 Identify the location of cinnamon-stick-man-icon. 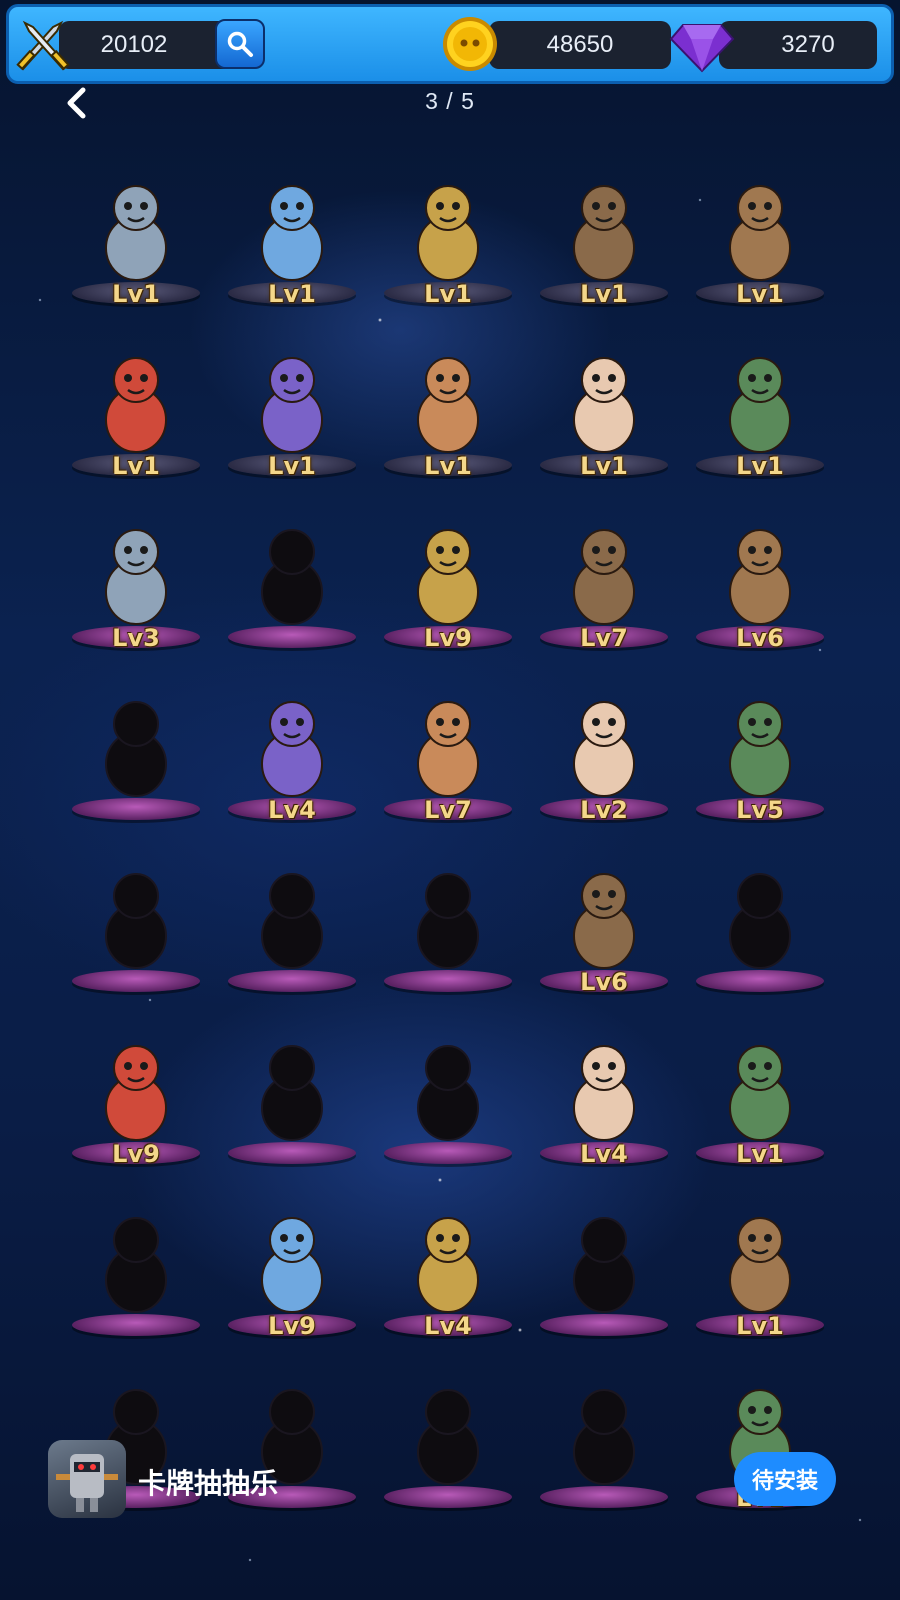
(136, 577).